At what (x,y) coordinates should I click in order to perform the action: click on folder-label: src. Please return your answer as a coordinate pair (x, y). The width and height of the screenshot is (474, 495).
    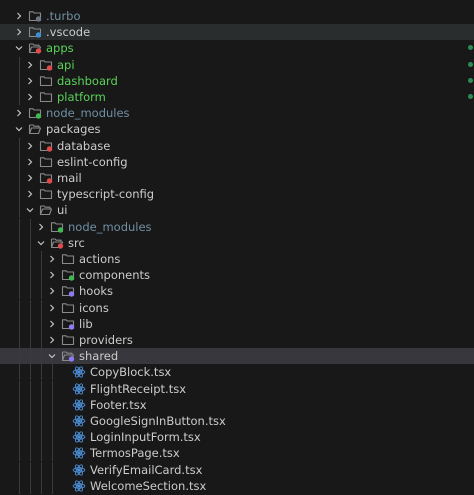
    Looking at the image, I should click on (76, 242).